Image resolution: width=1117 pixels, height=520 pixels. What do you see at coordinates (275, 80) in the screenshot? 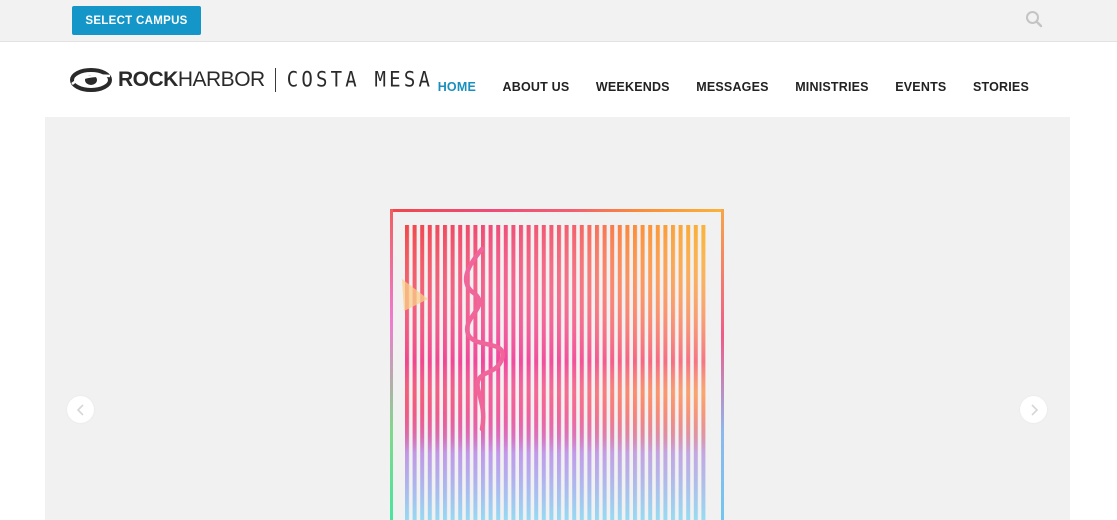
I see `logo-divider` at bounding box center [275, 80].